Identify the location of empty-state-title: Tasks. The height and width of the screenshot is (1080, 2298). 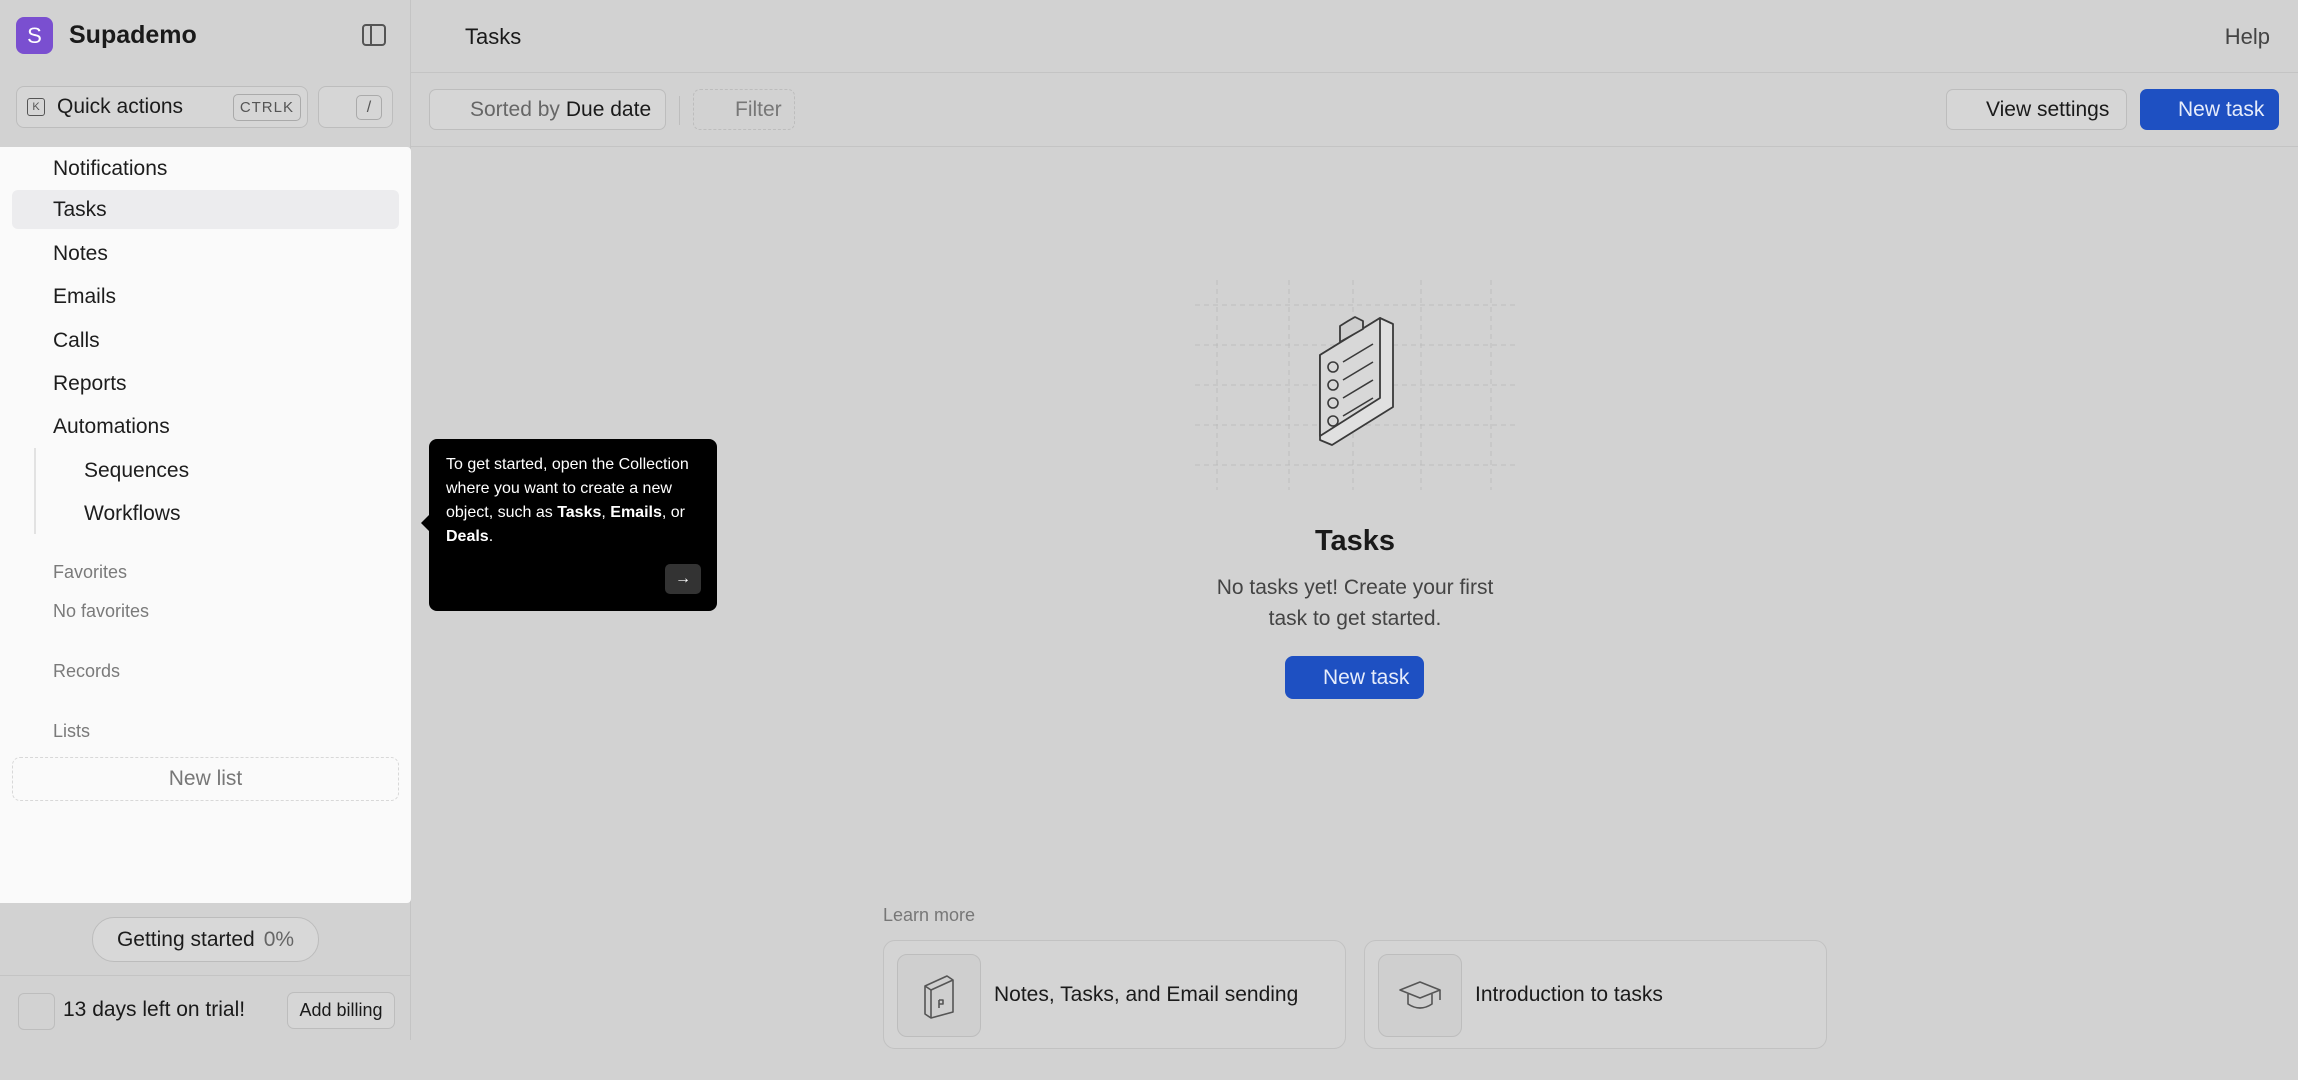
(1355, 541).